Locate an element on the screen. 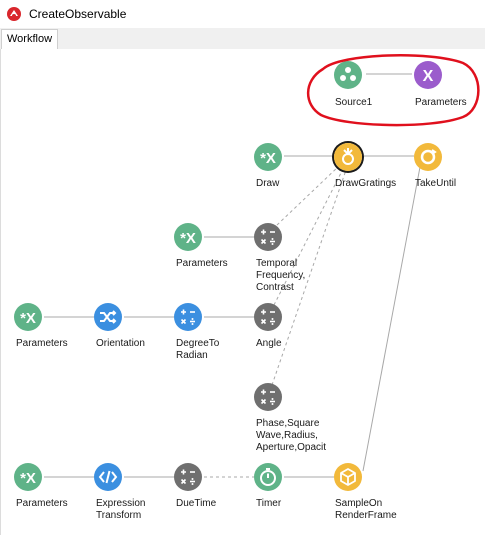 Image resolution: width=485 pixels, height=535 pixels. node-parameters-top: X is located at coordinates (428, 75).